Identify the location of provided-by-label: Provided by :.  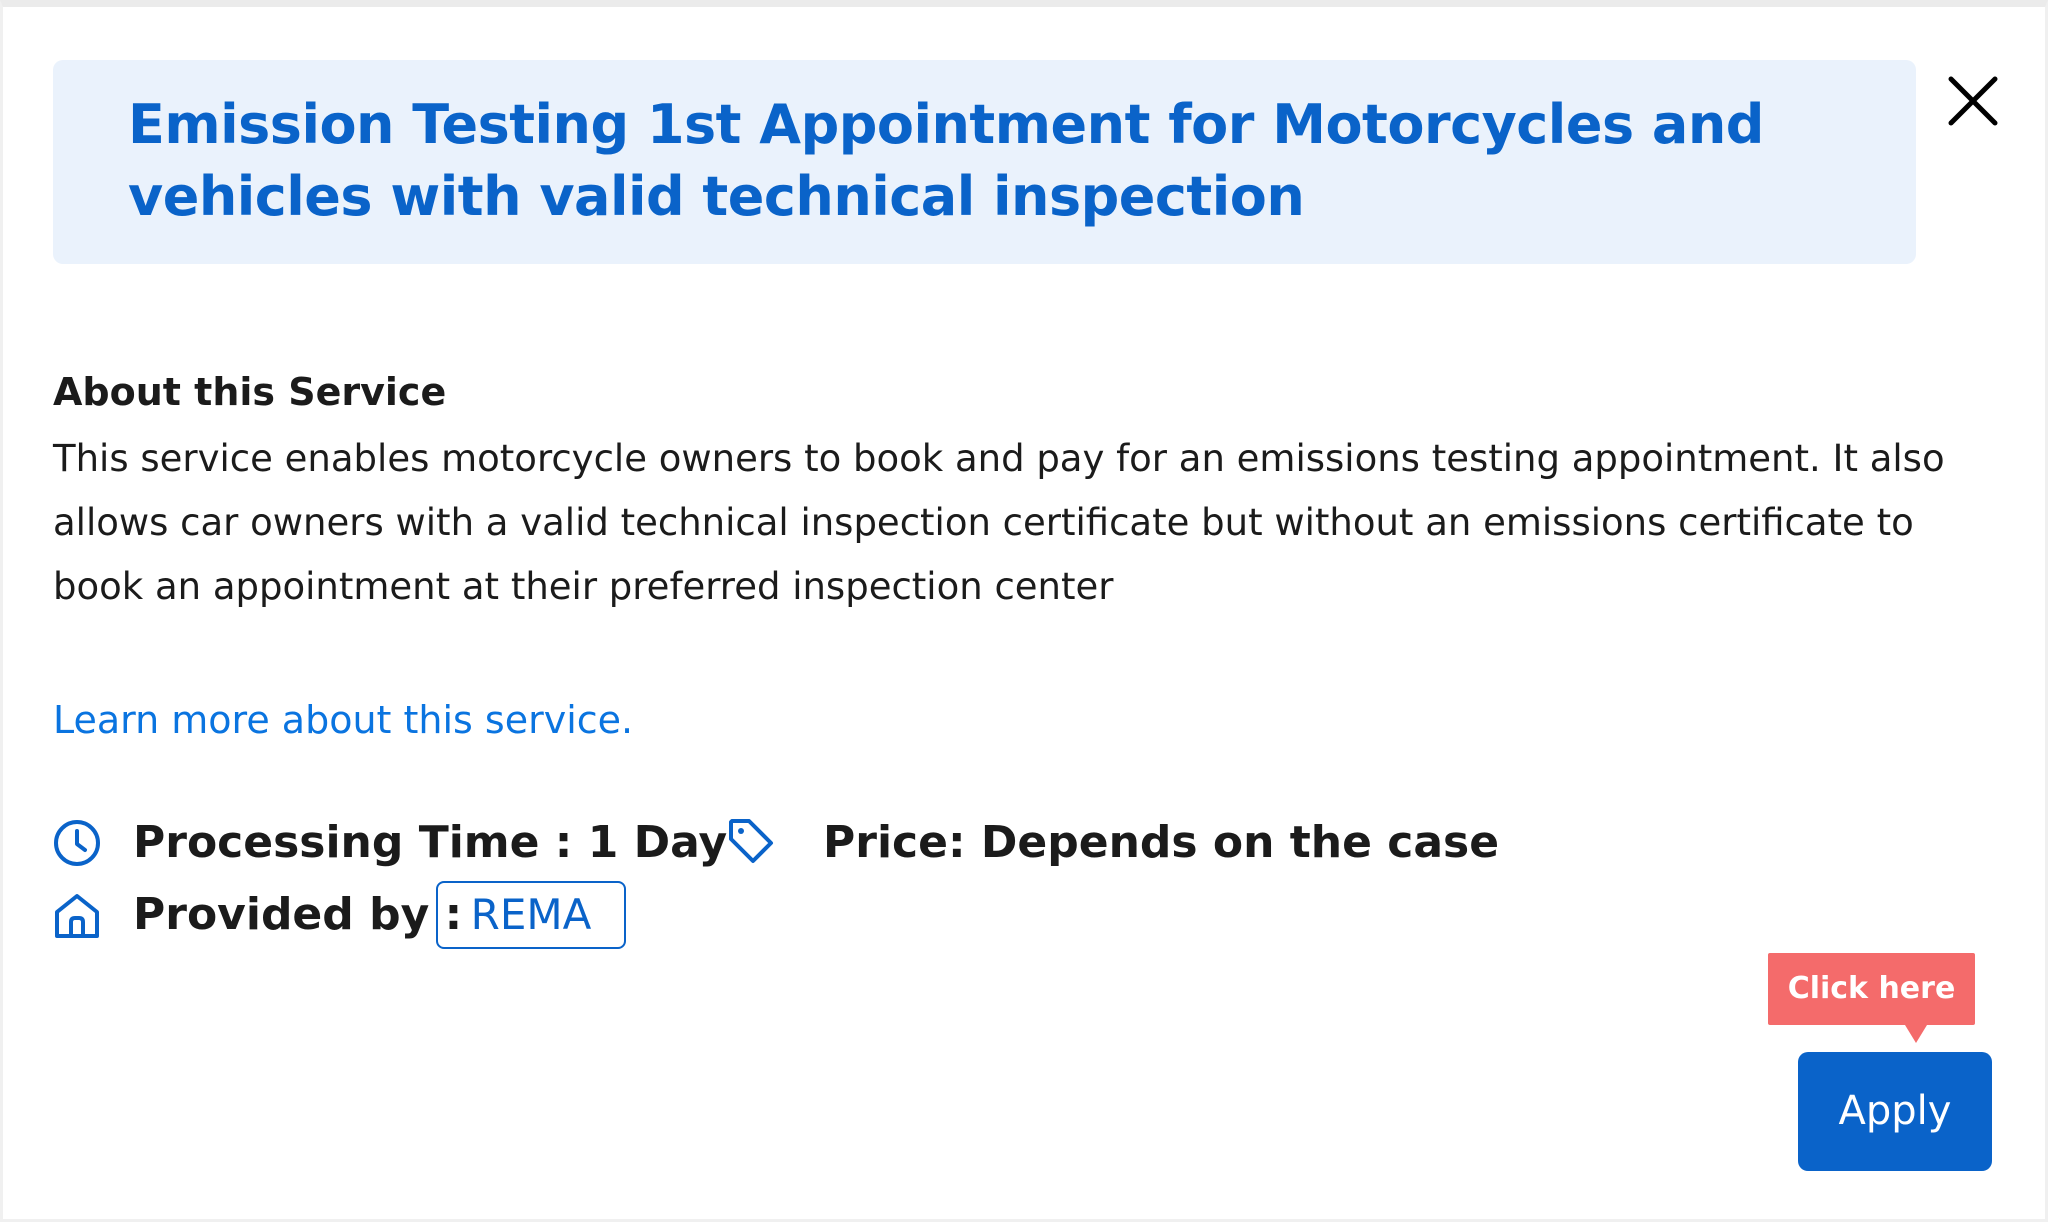
(298, 914).